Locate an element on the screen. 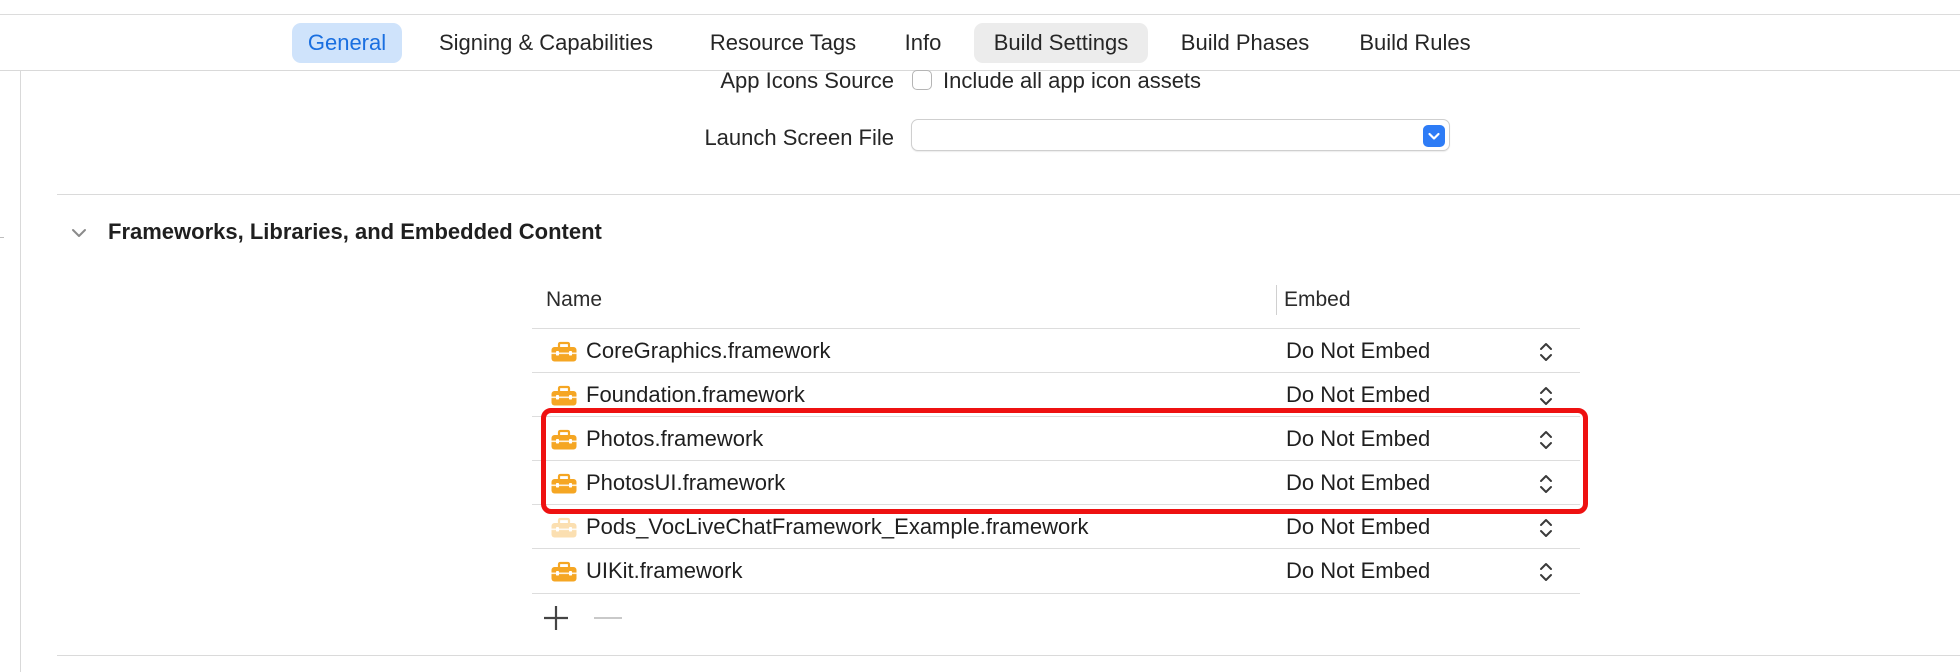 This screenshot has height=672, width=1960. add-framework-button is located at coordinates (556, 620).